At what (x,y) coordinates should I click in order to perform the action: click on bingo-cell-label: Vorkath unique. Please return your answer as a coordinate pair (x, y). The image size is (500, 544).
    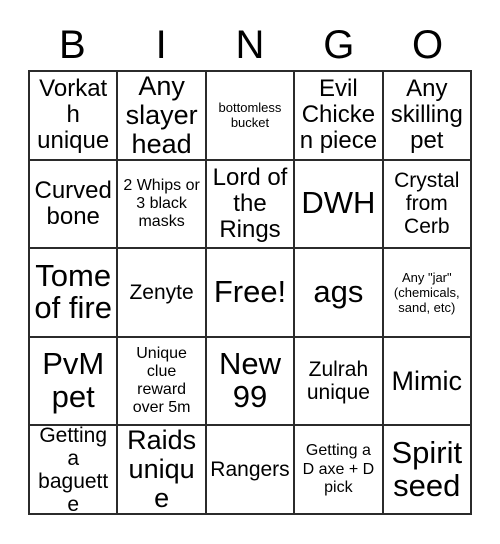
    Looking at the image, I should click on (73, 115).